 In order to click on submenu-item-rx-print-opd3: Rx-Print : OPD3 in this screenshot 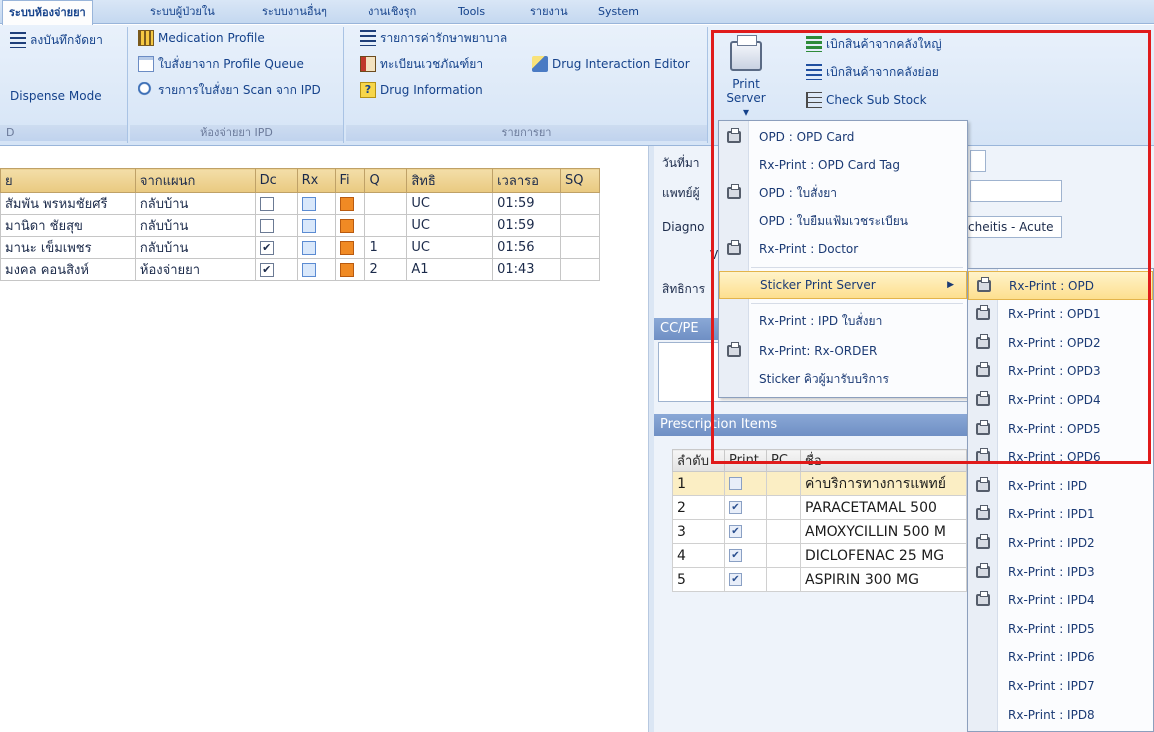, I will do `click(1060, 371)`.